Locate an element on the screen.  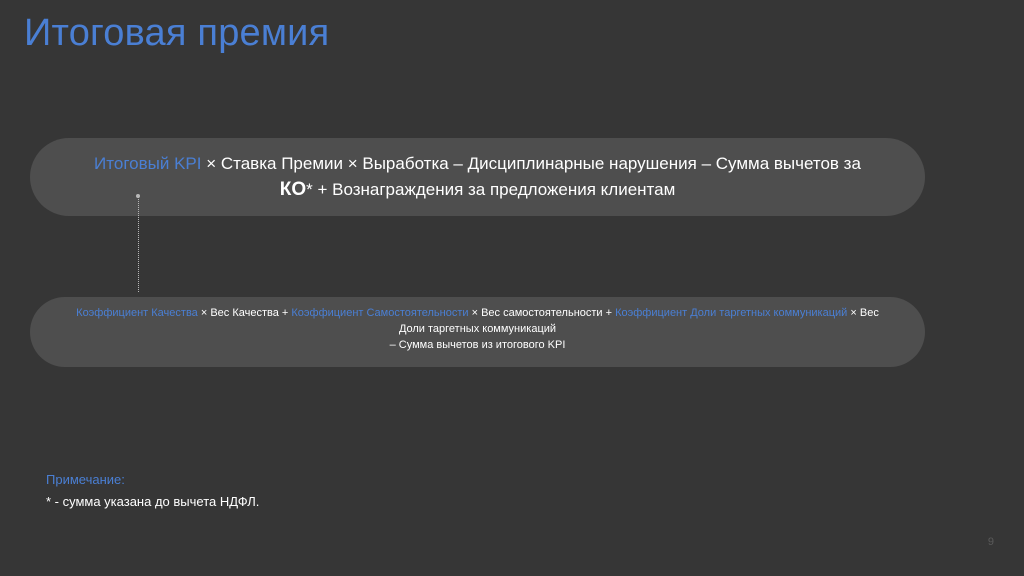
connector-line is located at coordinates (138, 244).